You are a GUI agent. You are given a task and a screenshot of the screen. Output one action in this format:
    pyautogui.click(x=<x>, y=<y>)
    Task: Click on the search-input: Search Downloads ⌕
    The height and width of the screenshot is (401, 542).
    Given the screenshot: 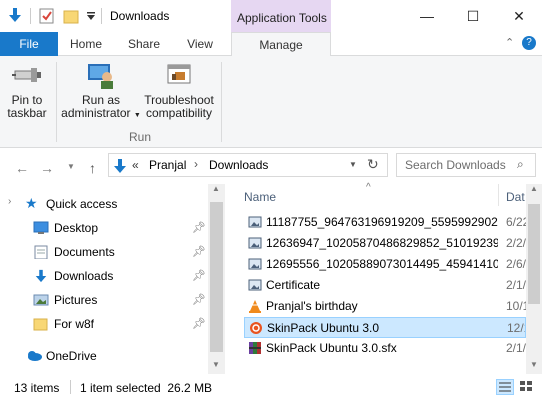 What is the action you would take?
    pyautogui.click(x=466, y=165)
    